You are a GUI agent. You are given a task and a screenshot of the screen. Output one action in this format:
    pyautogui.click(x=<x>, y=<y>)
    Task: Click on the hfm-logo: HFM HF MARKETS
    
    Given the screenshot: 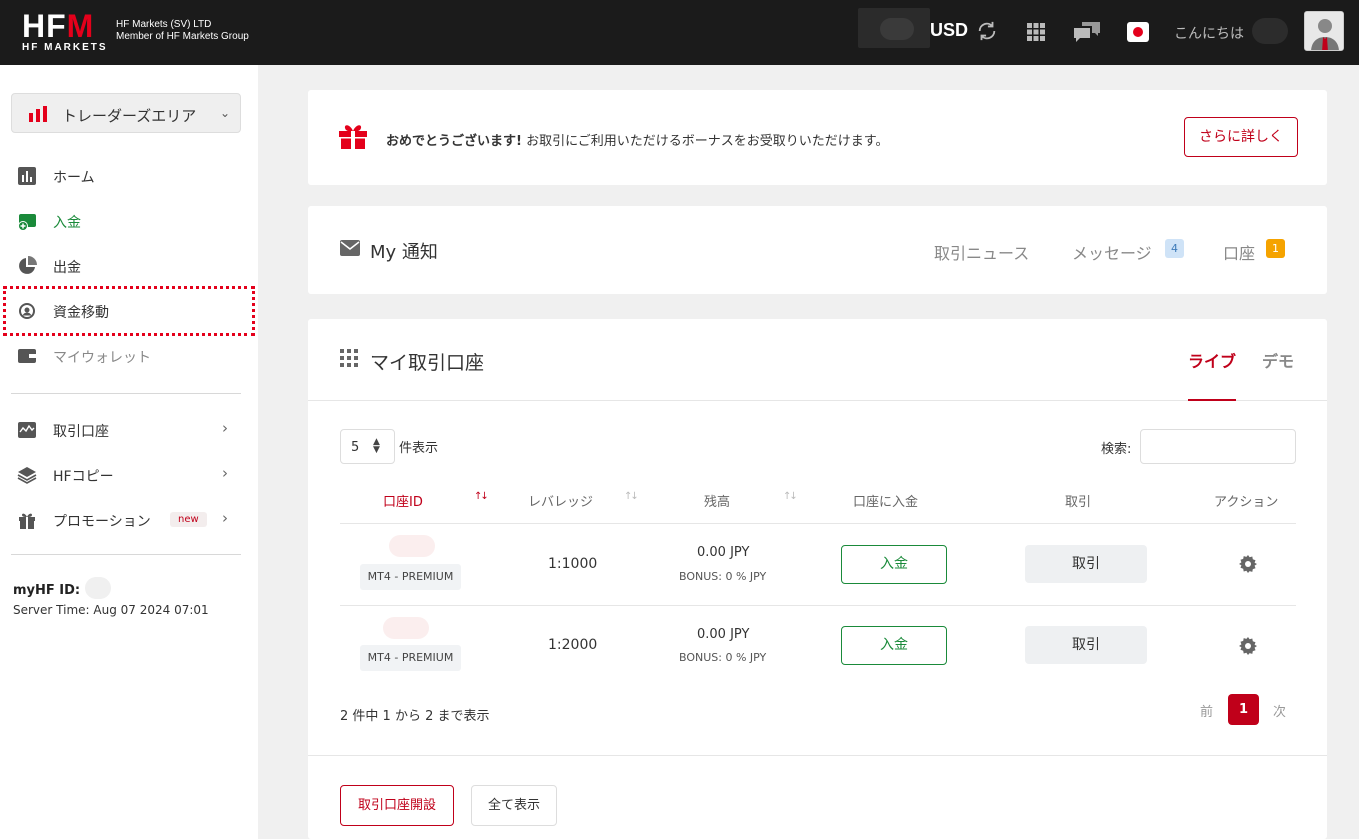 What is the action you would take?
    pyautogui.click(x=65, y=32)
    